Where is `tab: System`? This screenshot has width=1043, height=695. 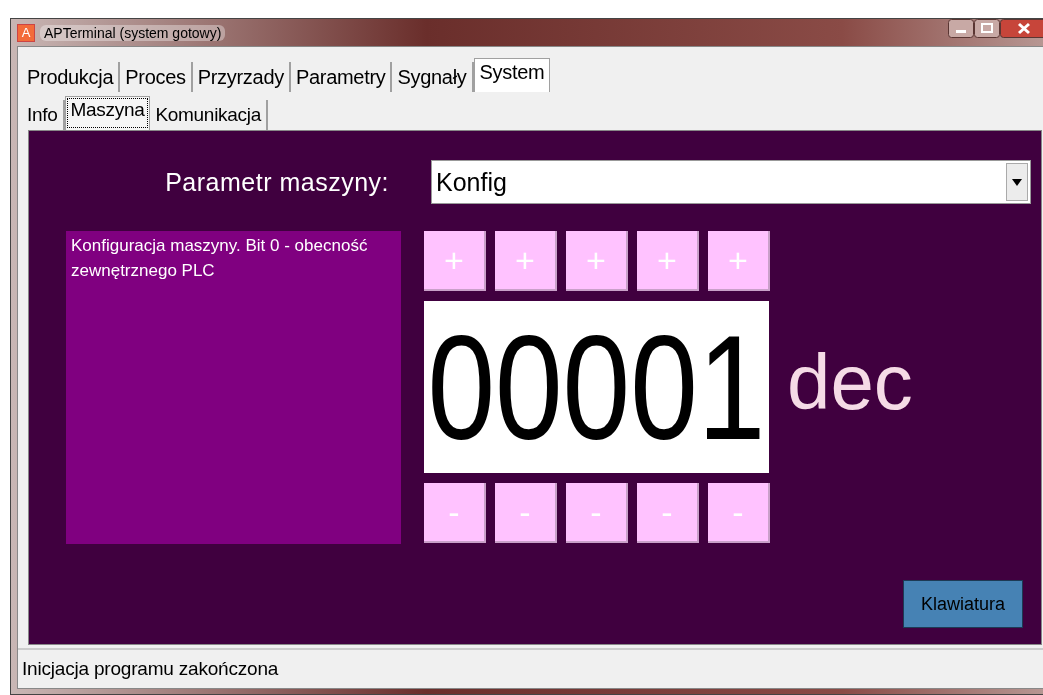
tab: System is located at coordinates (512, 75).